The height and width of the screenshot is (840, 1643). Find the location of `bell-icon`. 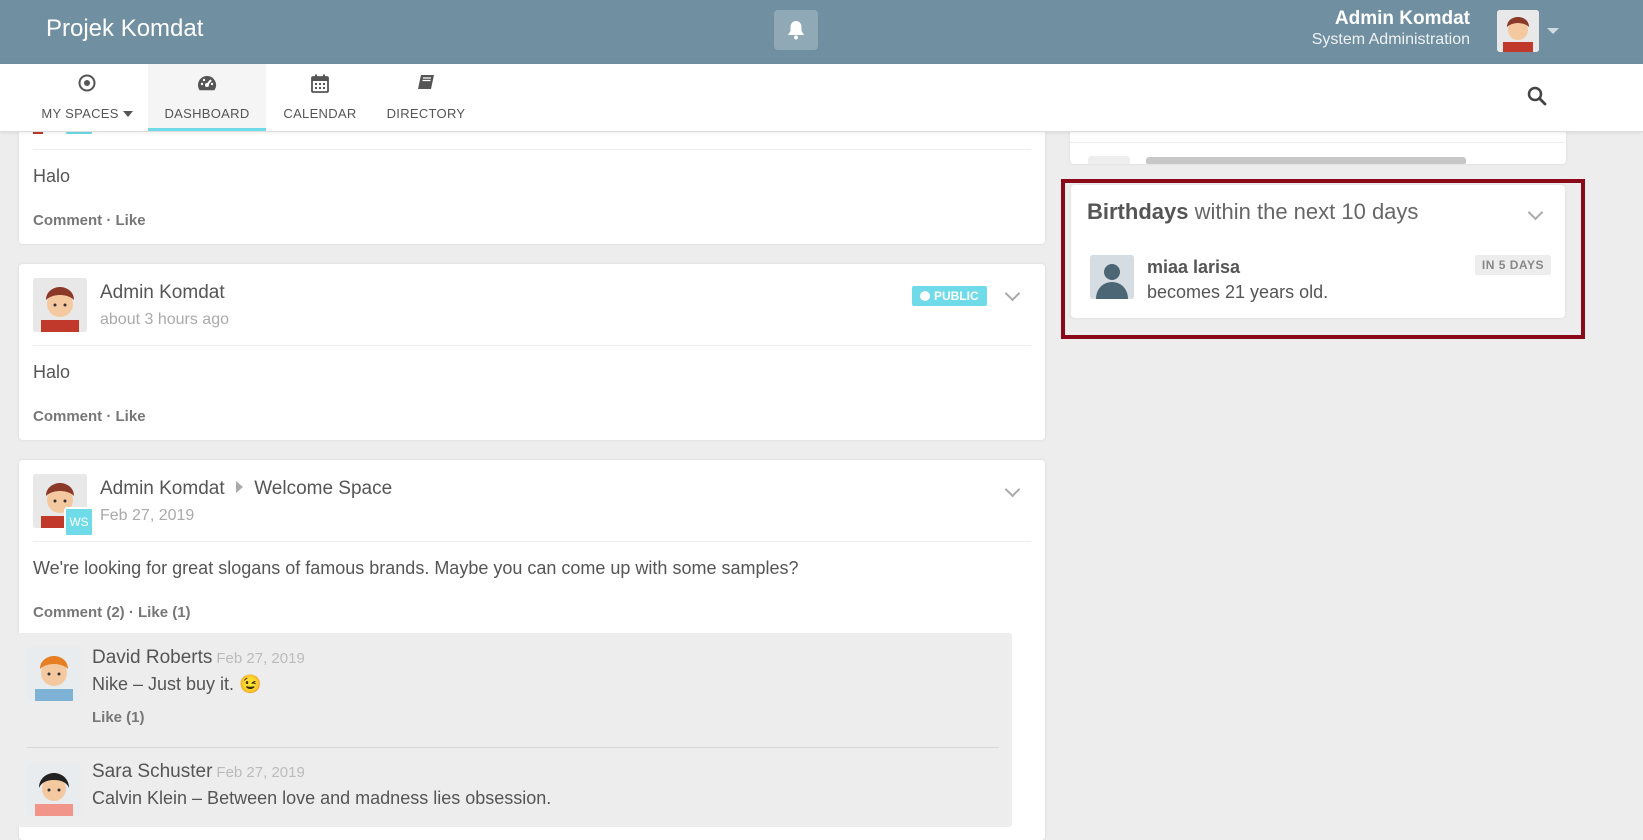

bell-icon is located at coordinates (796, 30).